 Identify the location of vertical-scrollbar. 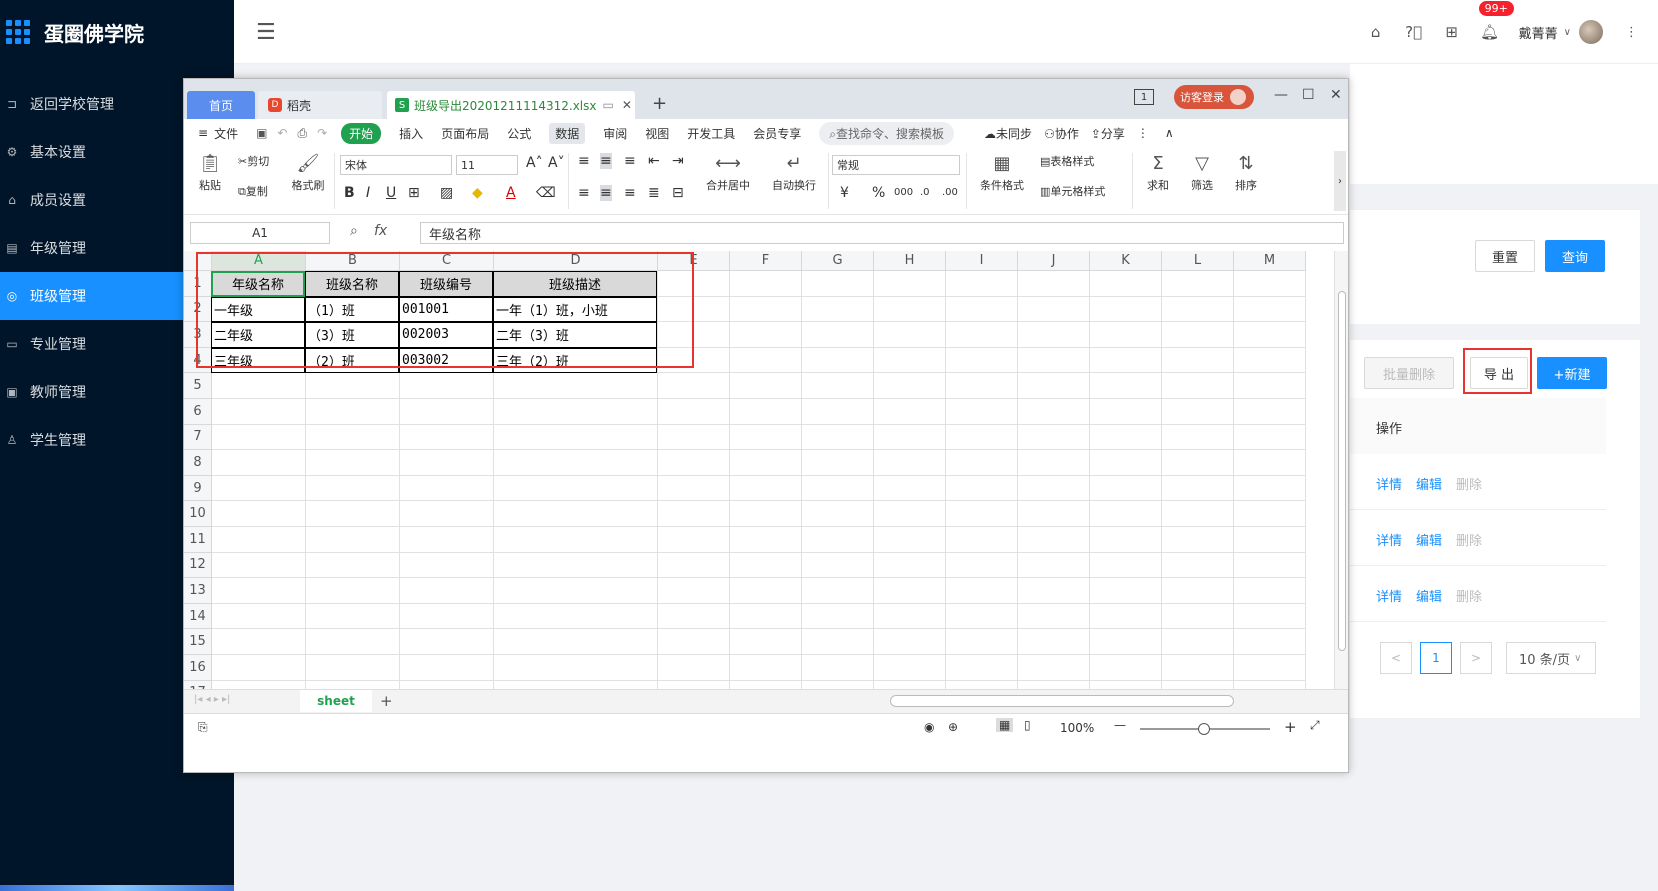
(1341, 470).